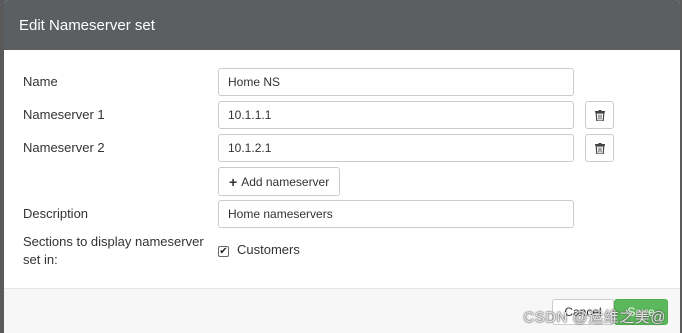  I want to click on delete-nameserver-2-button, so click(599, 148).